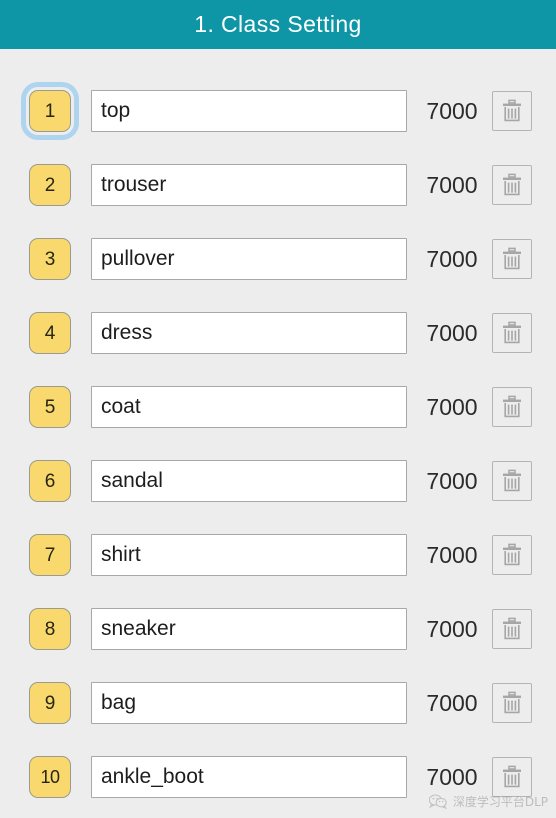 The width and height of the screenshot is (556, 818). I want to click on class-index-badge: 6, so click(50, 481).